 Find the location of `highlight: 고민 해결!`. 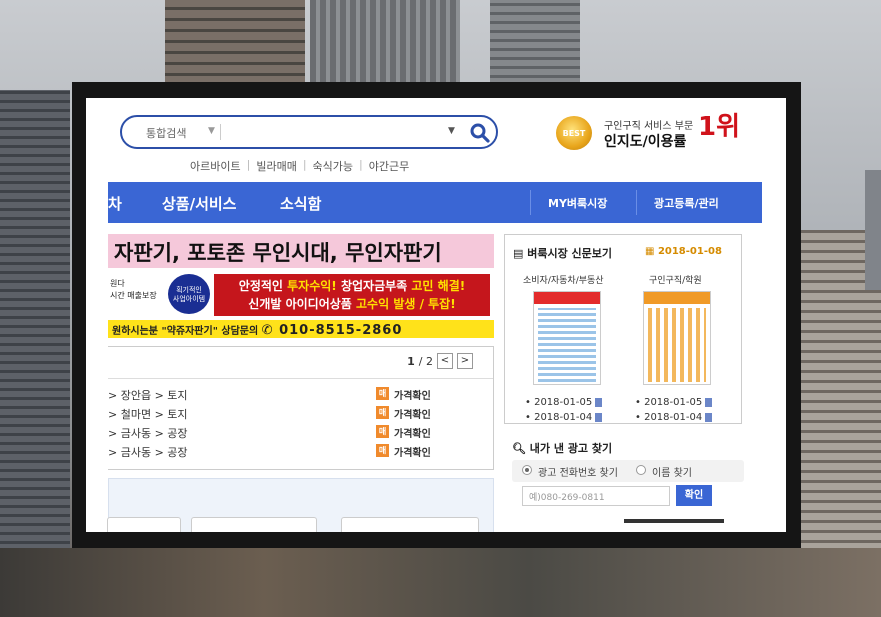

highlight: 고민 해결! is located at coordinates (438, 286).